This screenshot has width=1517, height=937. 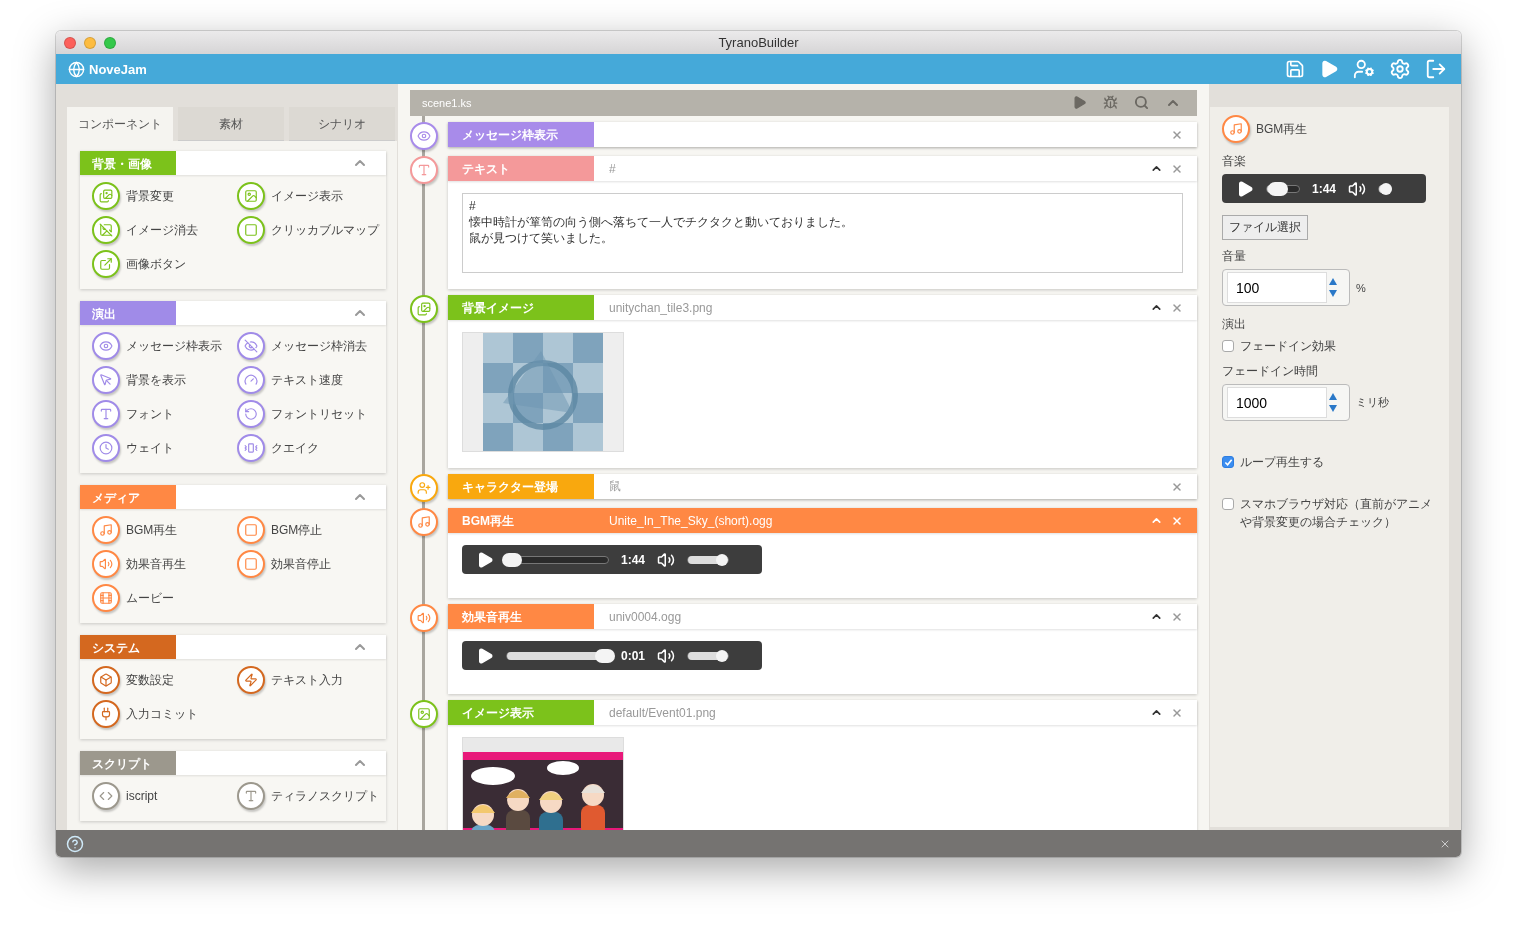 What do you see at coordinates (307, 380) in the screenshot?
I see `component-label: テキスト速度` at bounding box center [307, 380].